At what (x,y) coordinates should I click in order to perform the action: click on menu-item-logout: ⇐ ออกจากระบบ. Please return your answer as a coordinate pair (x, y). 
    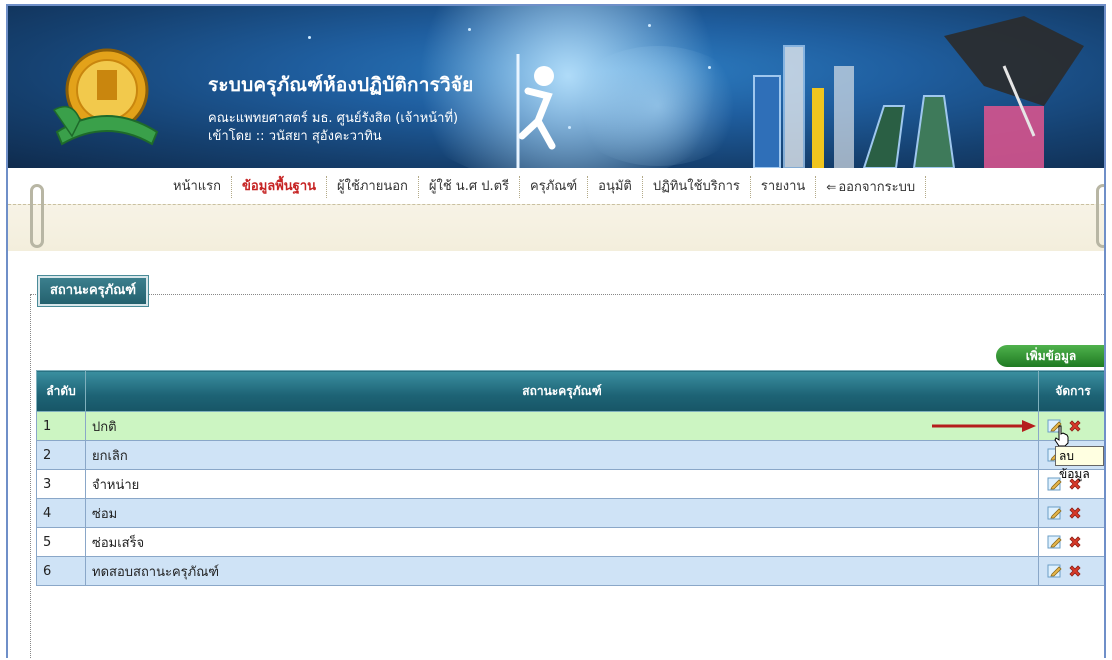
    Looking at the image, I should click on (871, 187).